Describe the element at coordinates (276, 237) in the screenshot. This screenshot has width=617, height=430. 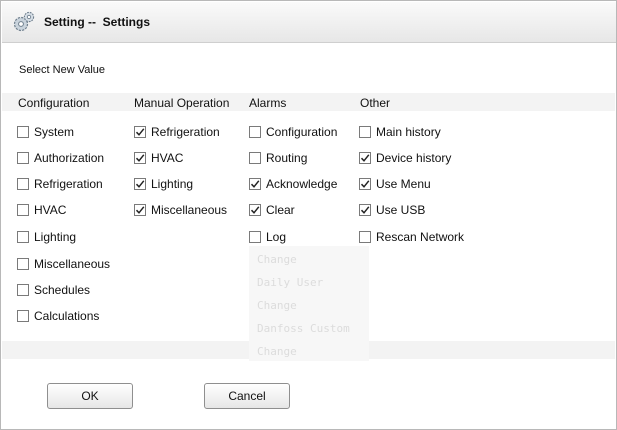
I see `option-label: Log` at that location.